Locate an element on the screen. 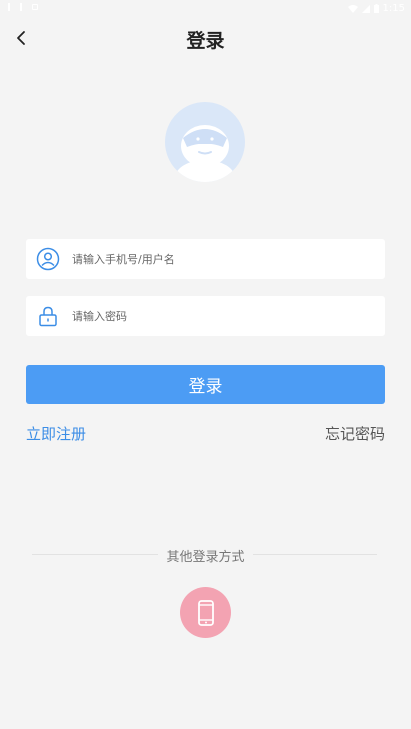 The width and height of the screenshot is (411, 729). other-login-text: 其他登录方式 is located at coordinates (205, 557).